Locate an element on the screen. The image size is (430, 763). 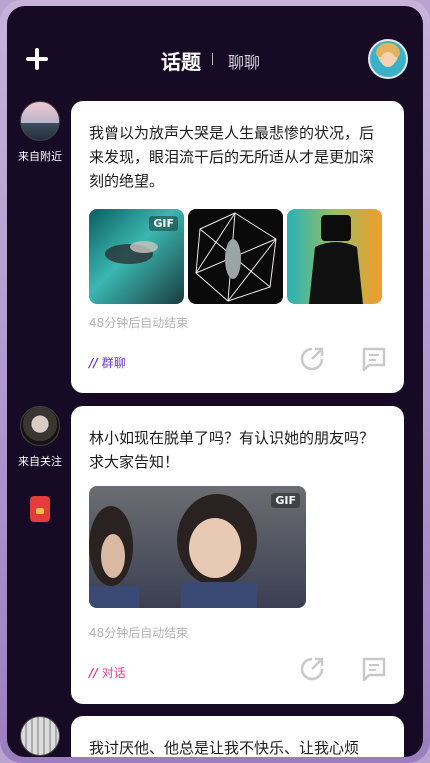
user-avatar is located at coordinates (388, 59).